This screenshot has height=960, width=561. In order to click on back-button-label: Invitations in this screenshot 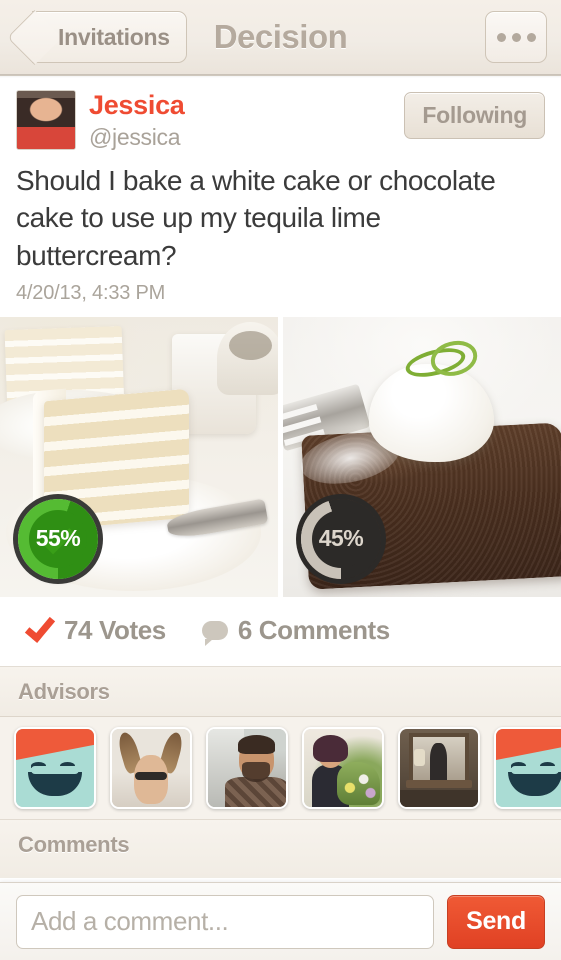, I will do `click(114, 36)`.